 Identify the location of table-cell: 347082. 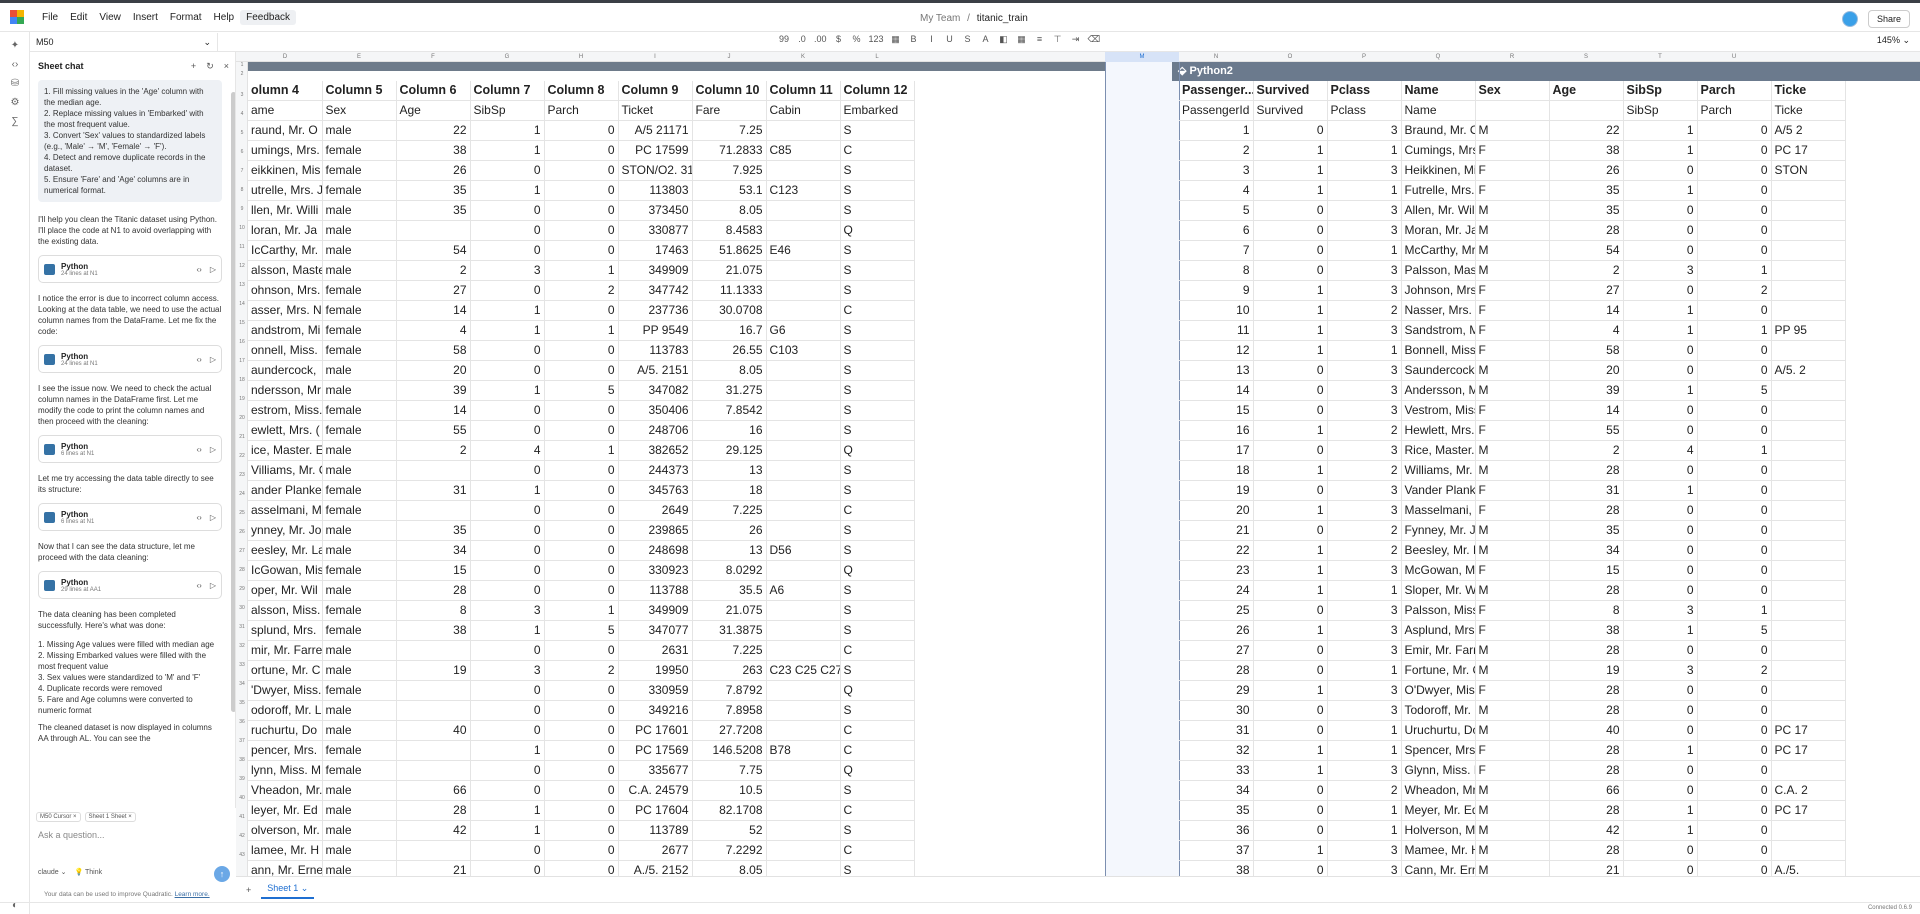
(655, 390).